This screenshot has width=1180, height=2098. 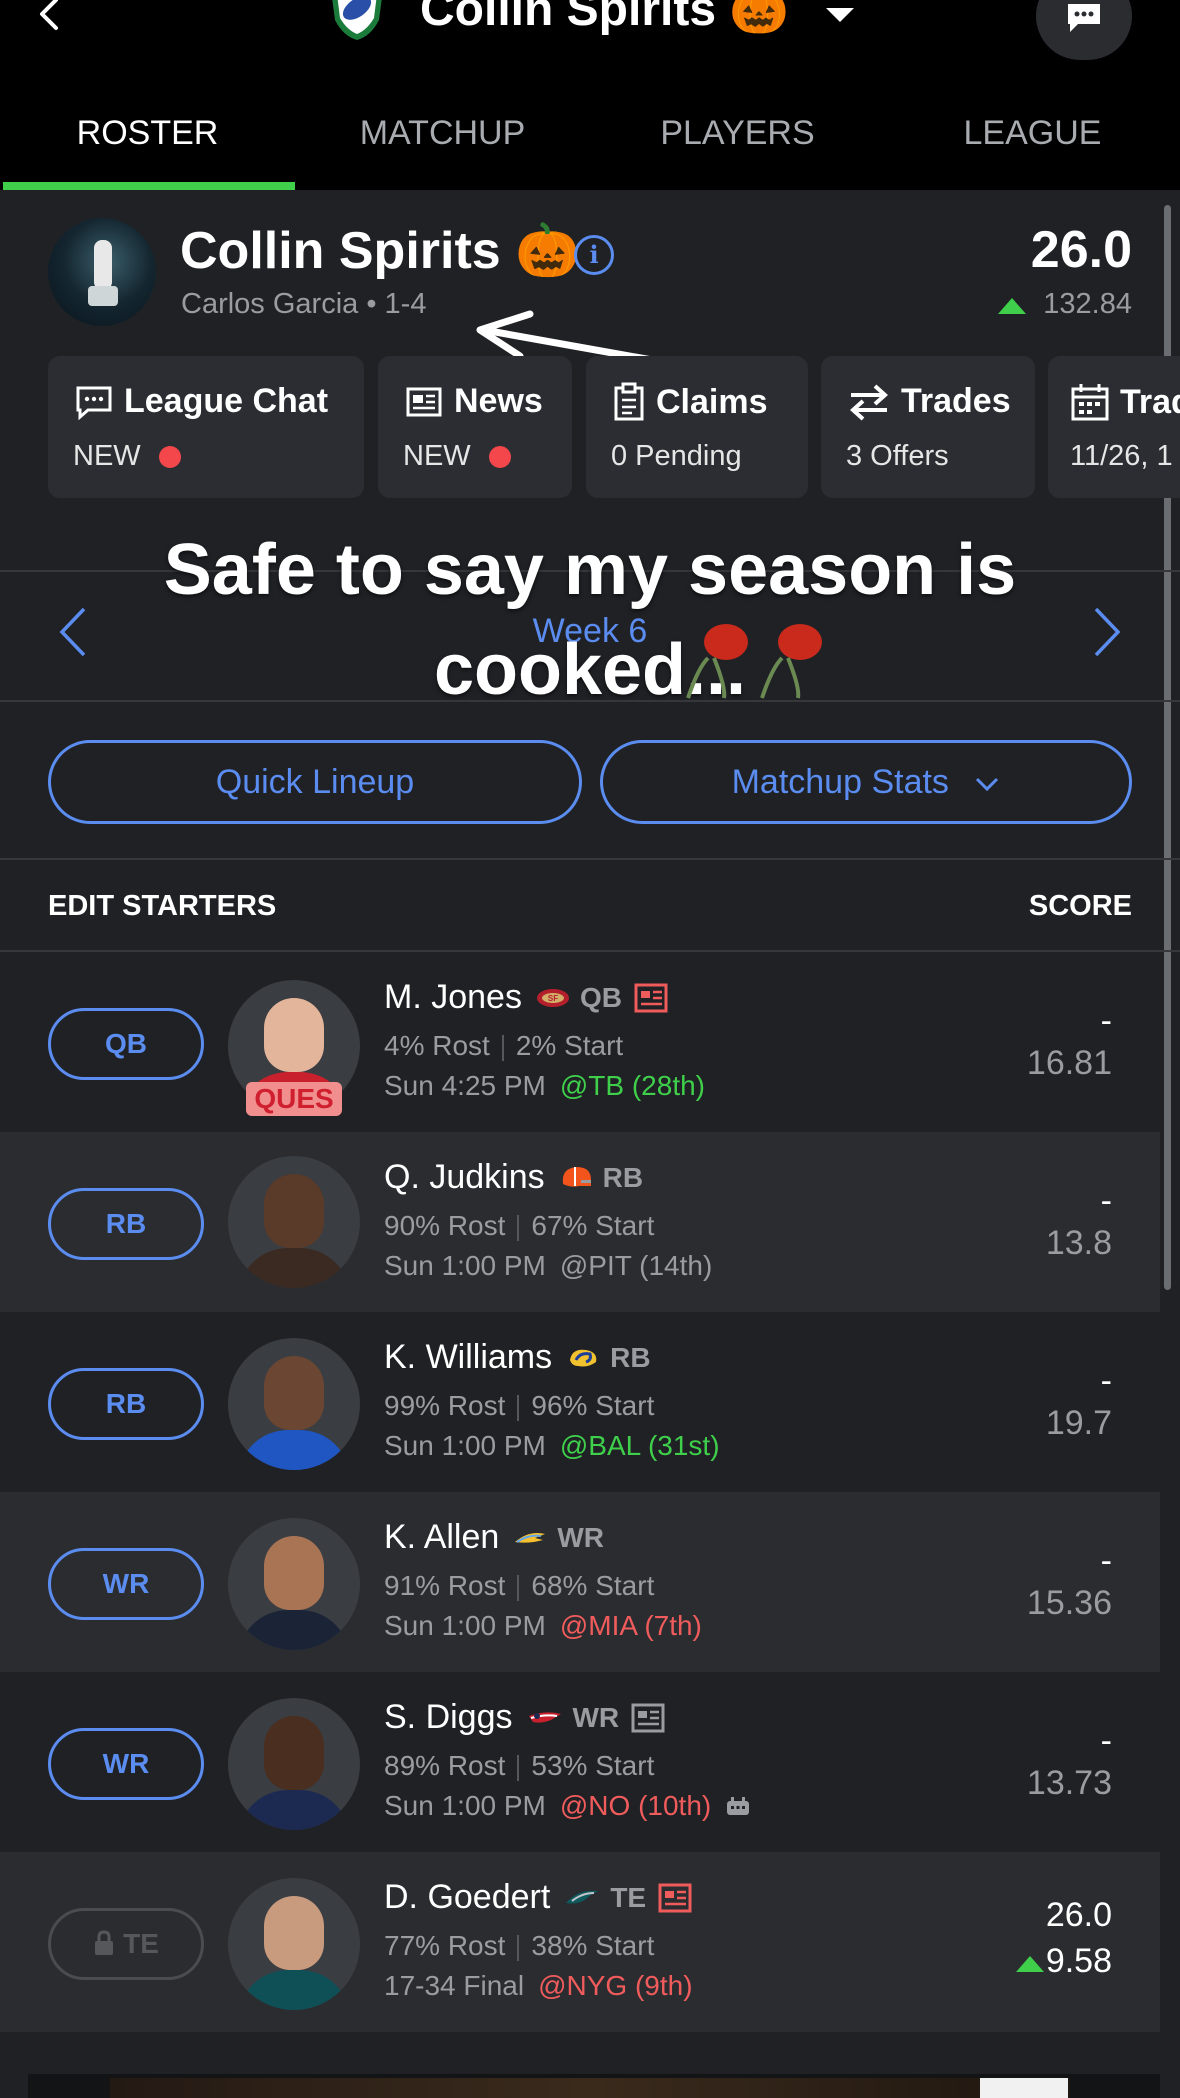 What do you see at coordinates (1078, 1915) in the screenshot?
I see `player-score: 26.0` at bounding box center [1078, 1915].